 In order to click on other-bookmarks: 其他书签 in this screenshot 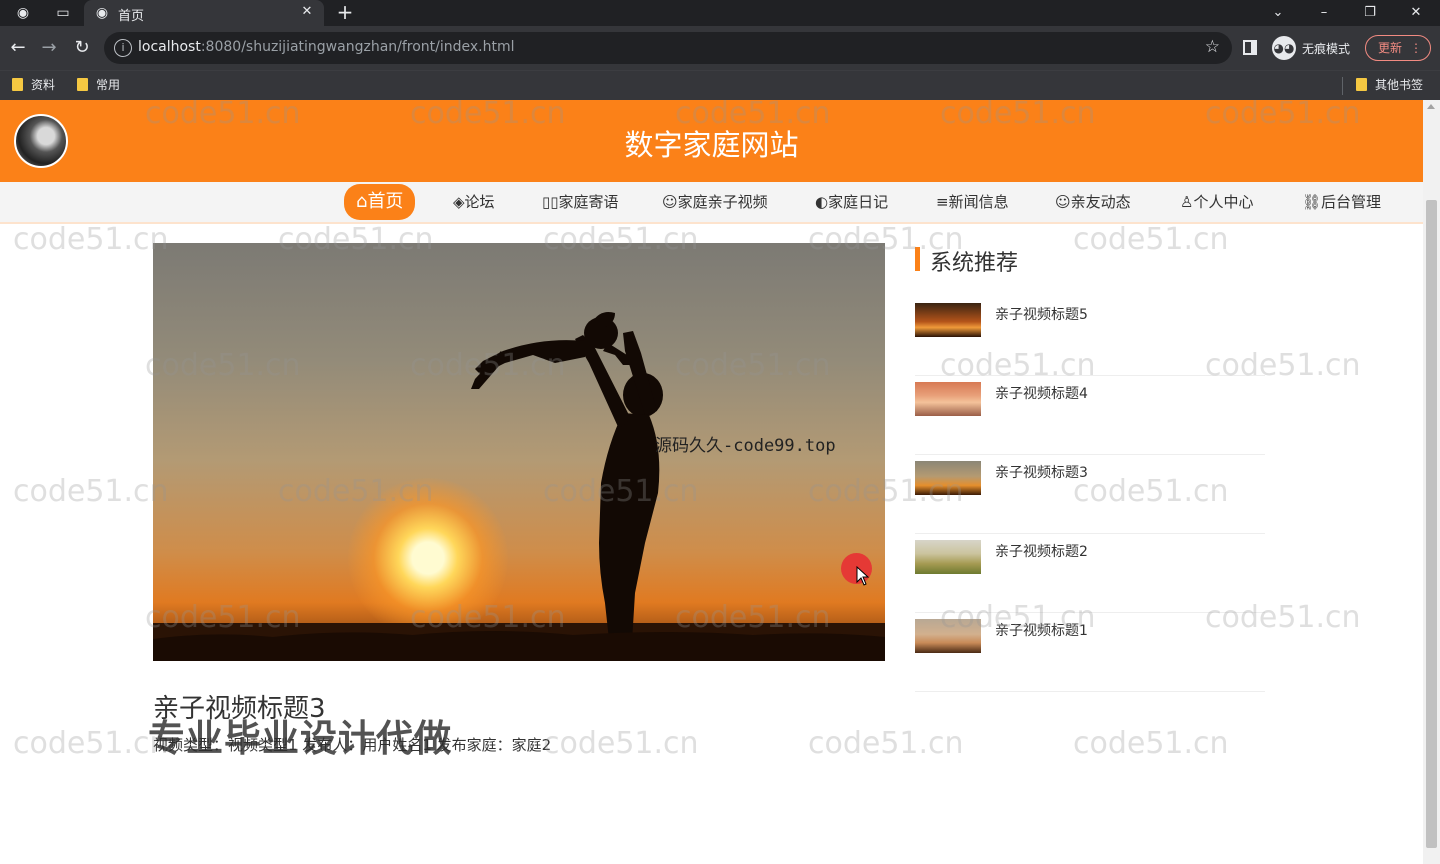, I will do `click(1389, 84)`.